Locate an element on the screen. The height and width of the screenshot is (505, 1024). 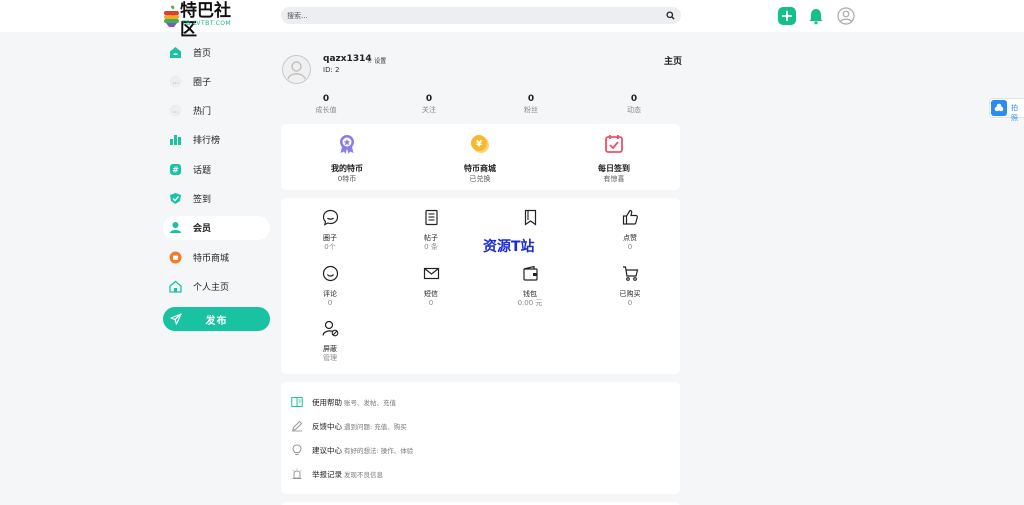
sidebar-item-label: 排行榜 is located at coordinates (207, 141).